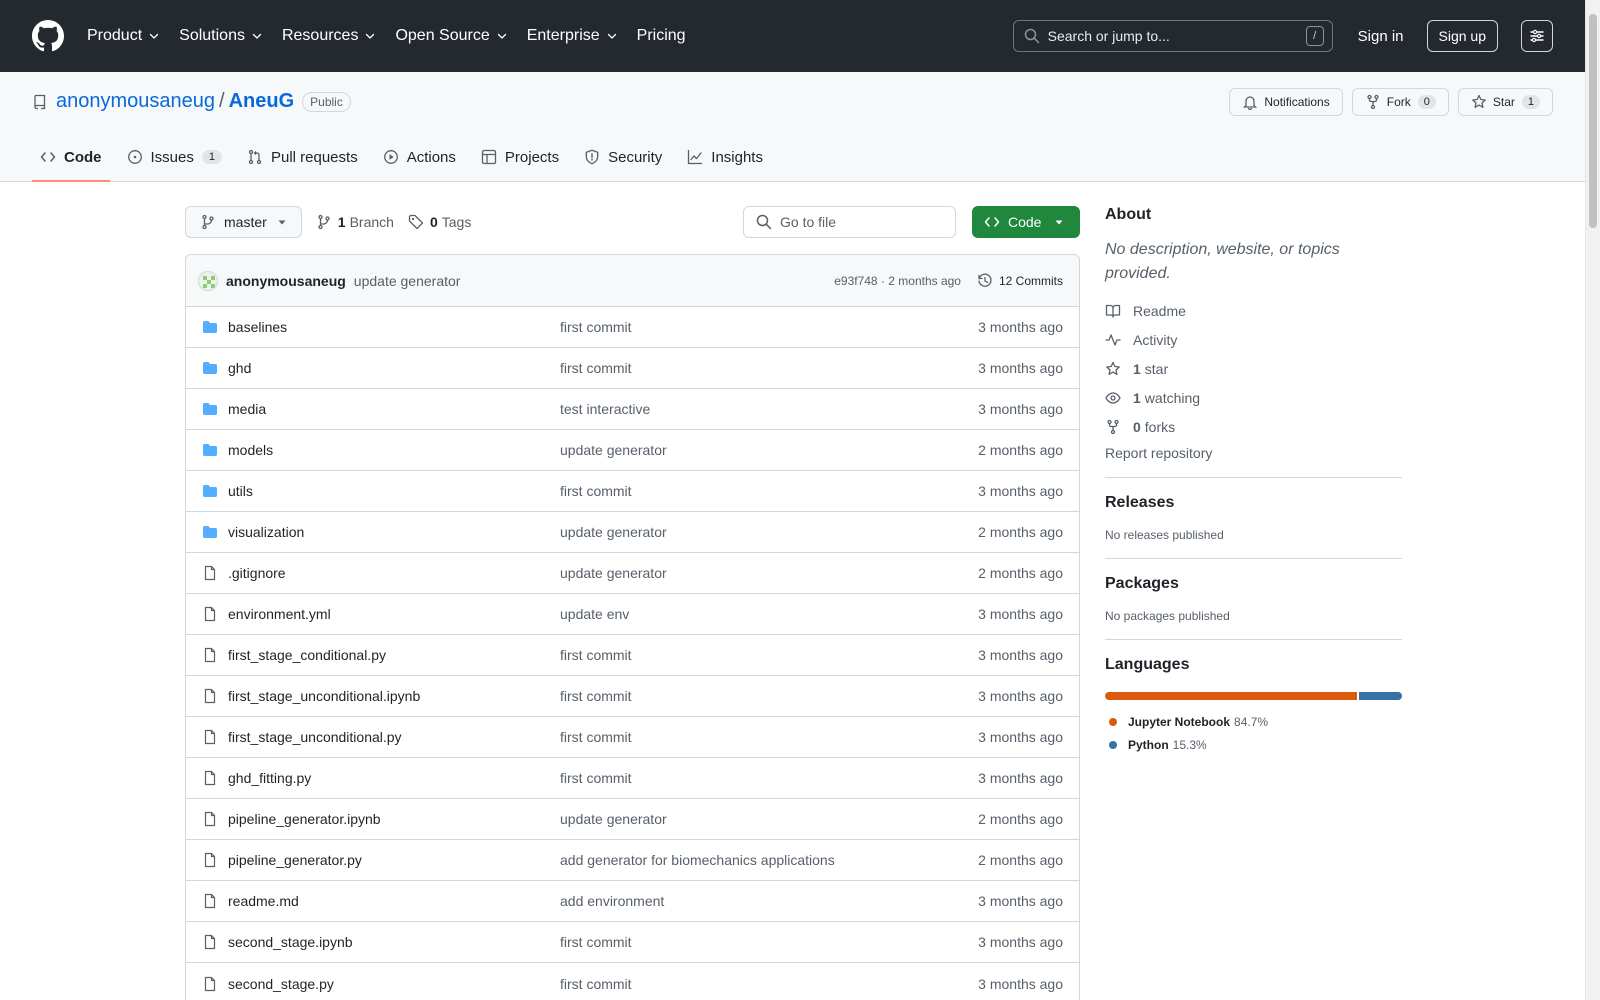 The image size is (1600, 1000). What do you see at coordinates (394, 655) in the screenshot?
I see `file-name-link: first_stage_conditional.py` at bounding box center [394, 655].